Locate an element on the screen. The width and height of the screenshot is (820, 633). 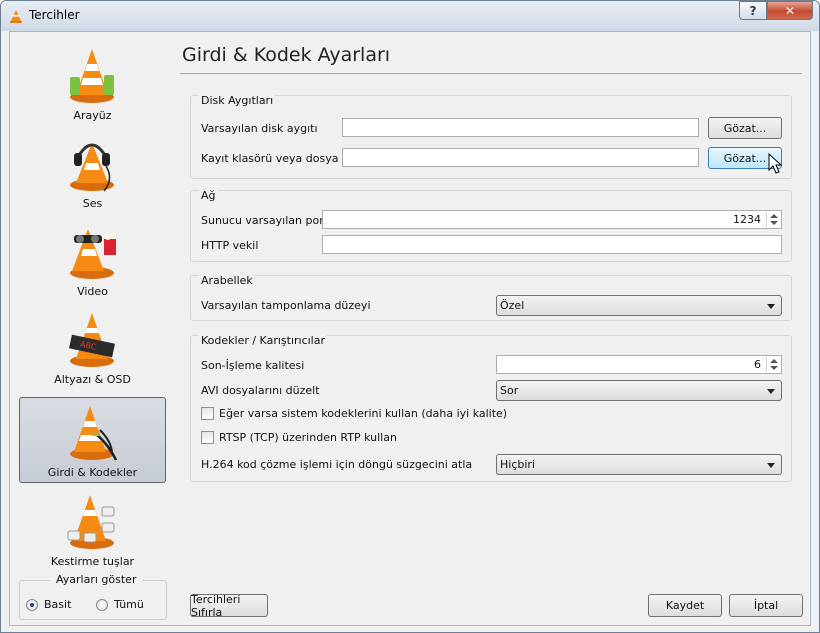
sidebar-item-label: Girdi & Kodekler is located at coordinates (92, 472).